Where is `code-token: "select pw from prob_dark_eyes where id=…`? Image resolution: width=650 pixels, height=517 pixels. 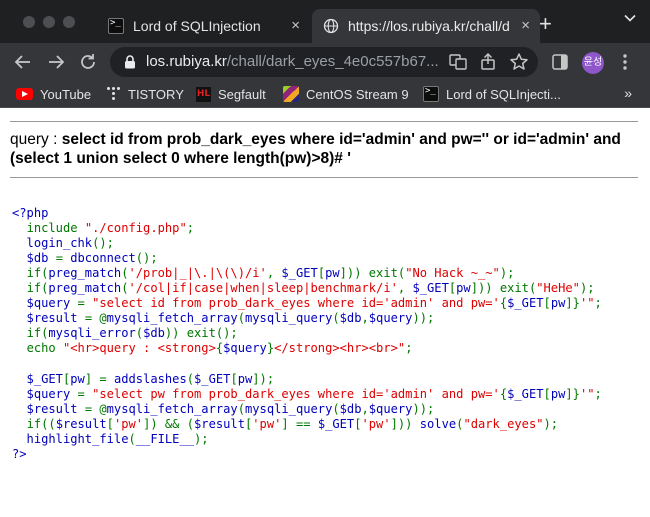
code-token: "select pw from prob_dark_eyes where id=… is located at coordinates (296, 393).